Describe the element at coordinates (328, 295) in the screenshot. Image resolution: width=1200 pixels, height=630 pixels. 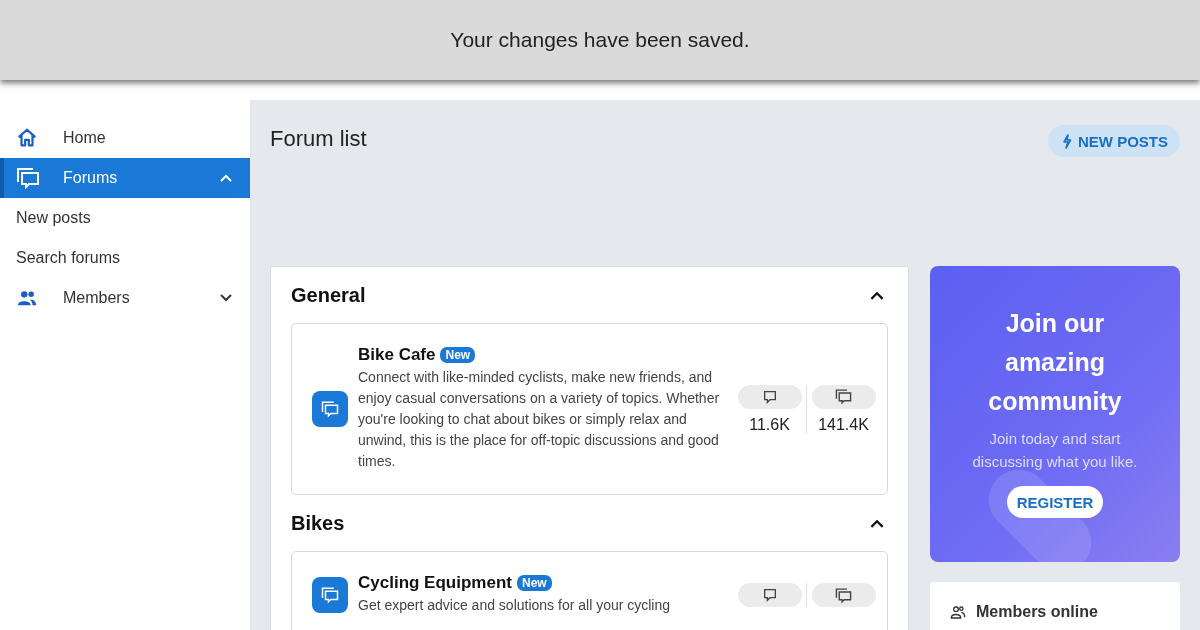
I see `category-title: General` at that location.